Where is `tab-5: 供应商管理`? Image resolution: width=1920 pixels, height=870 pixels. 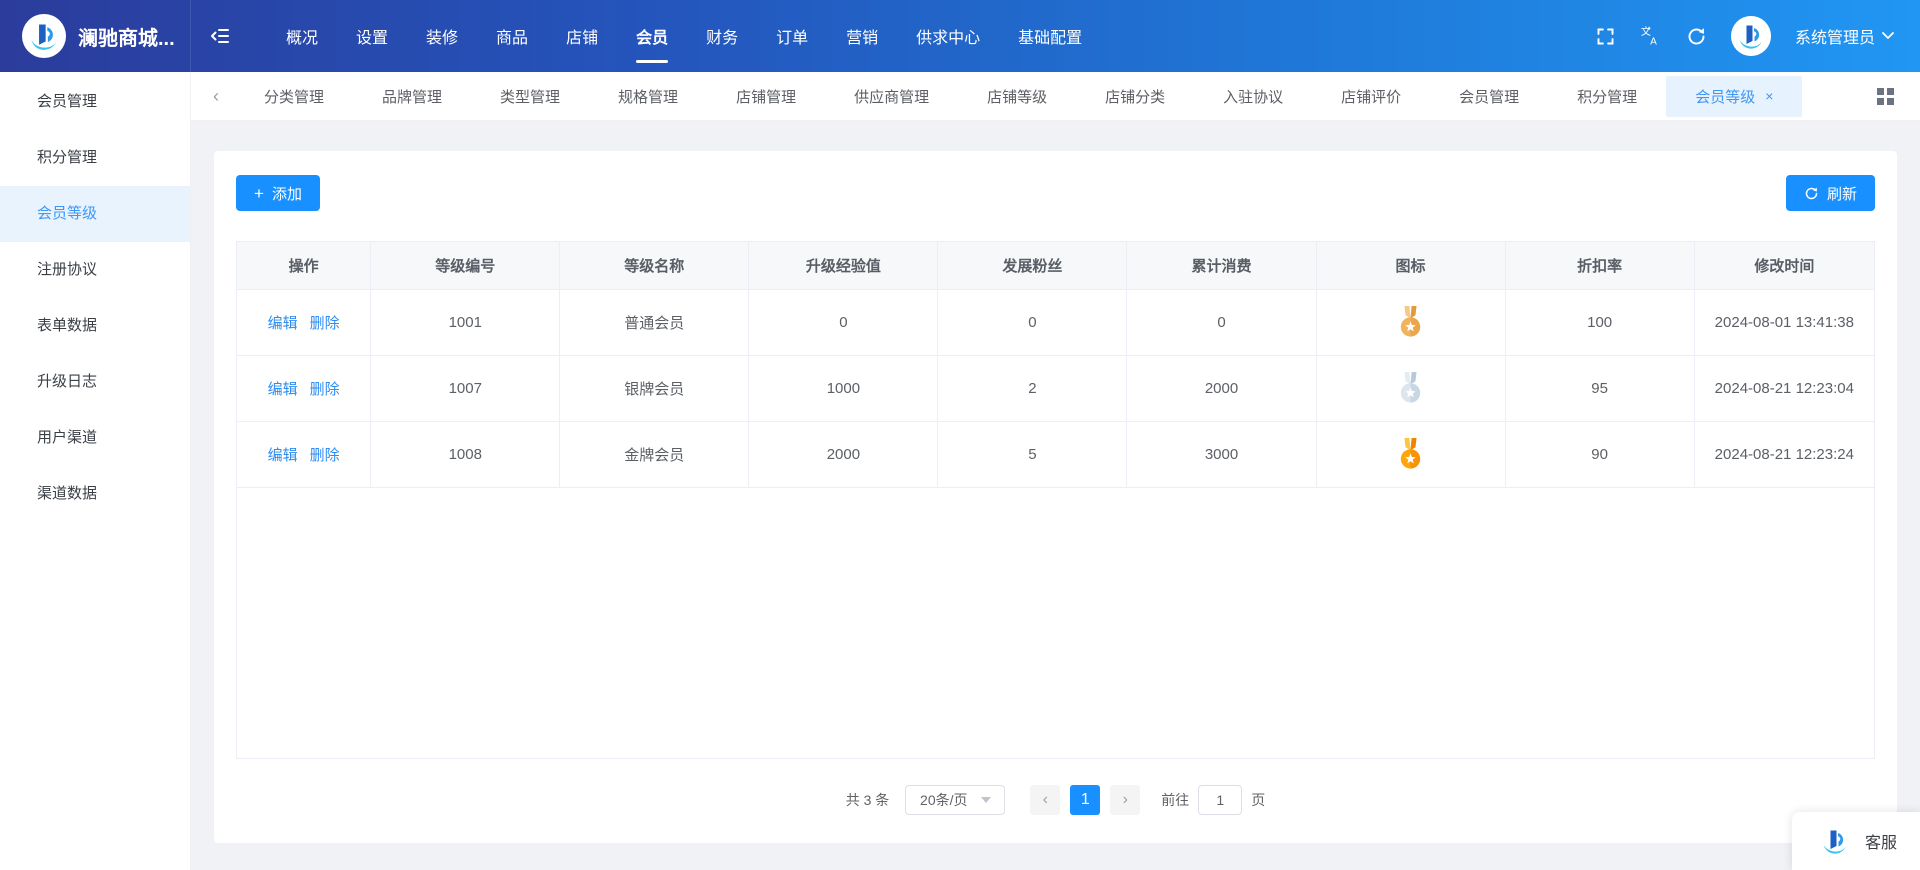
tab-5: 供应商管理 is located at coordinates (891, 96).